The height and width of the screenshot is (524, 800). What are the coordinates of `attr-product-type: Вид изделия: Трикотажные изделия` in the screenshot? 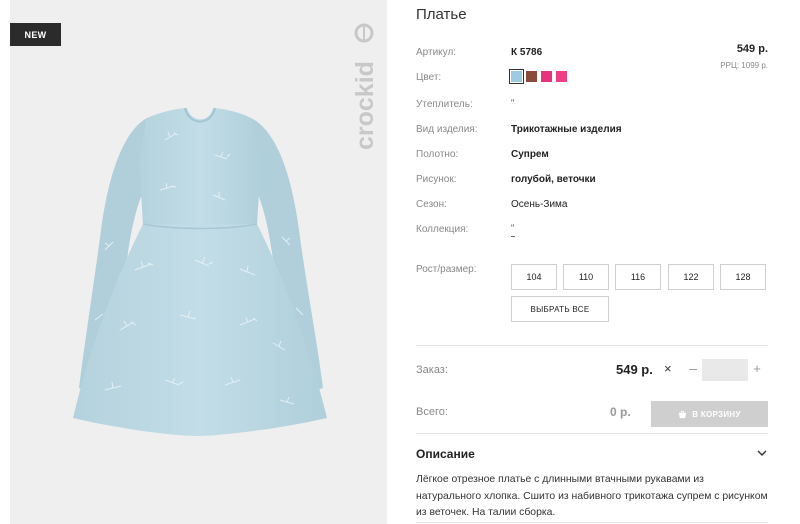 It's located at (592, 132).